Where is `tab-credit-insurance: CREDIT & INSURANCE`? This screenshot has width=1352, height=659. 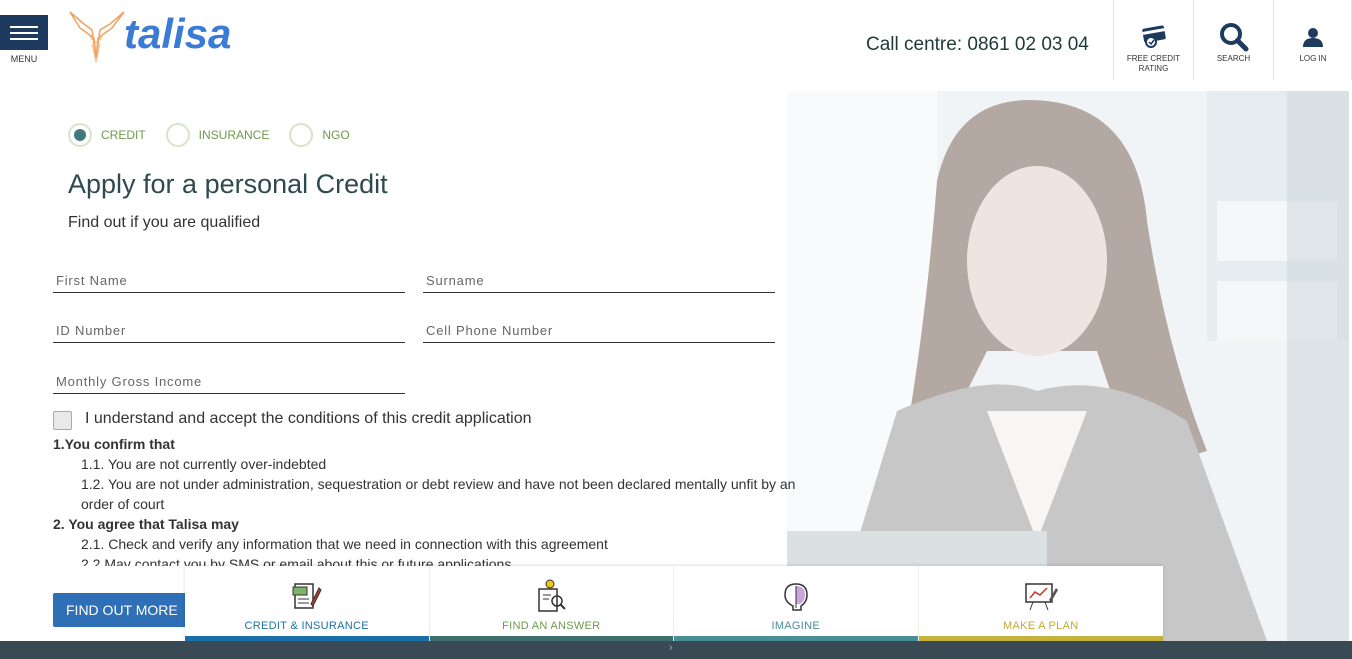
tab-credit-insurance: CREDIT & INSURANCE is located at coordinates (307, 603).